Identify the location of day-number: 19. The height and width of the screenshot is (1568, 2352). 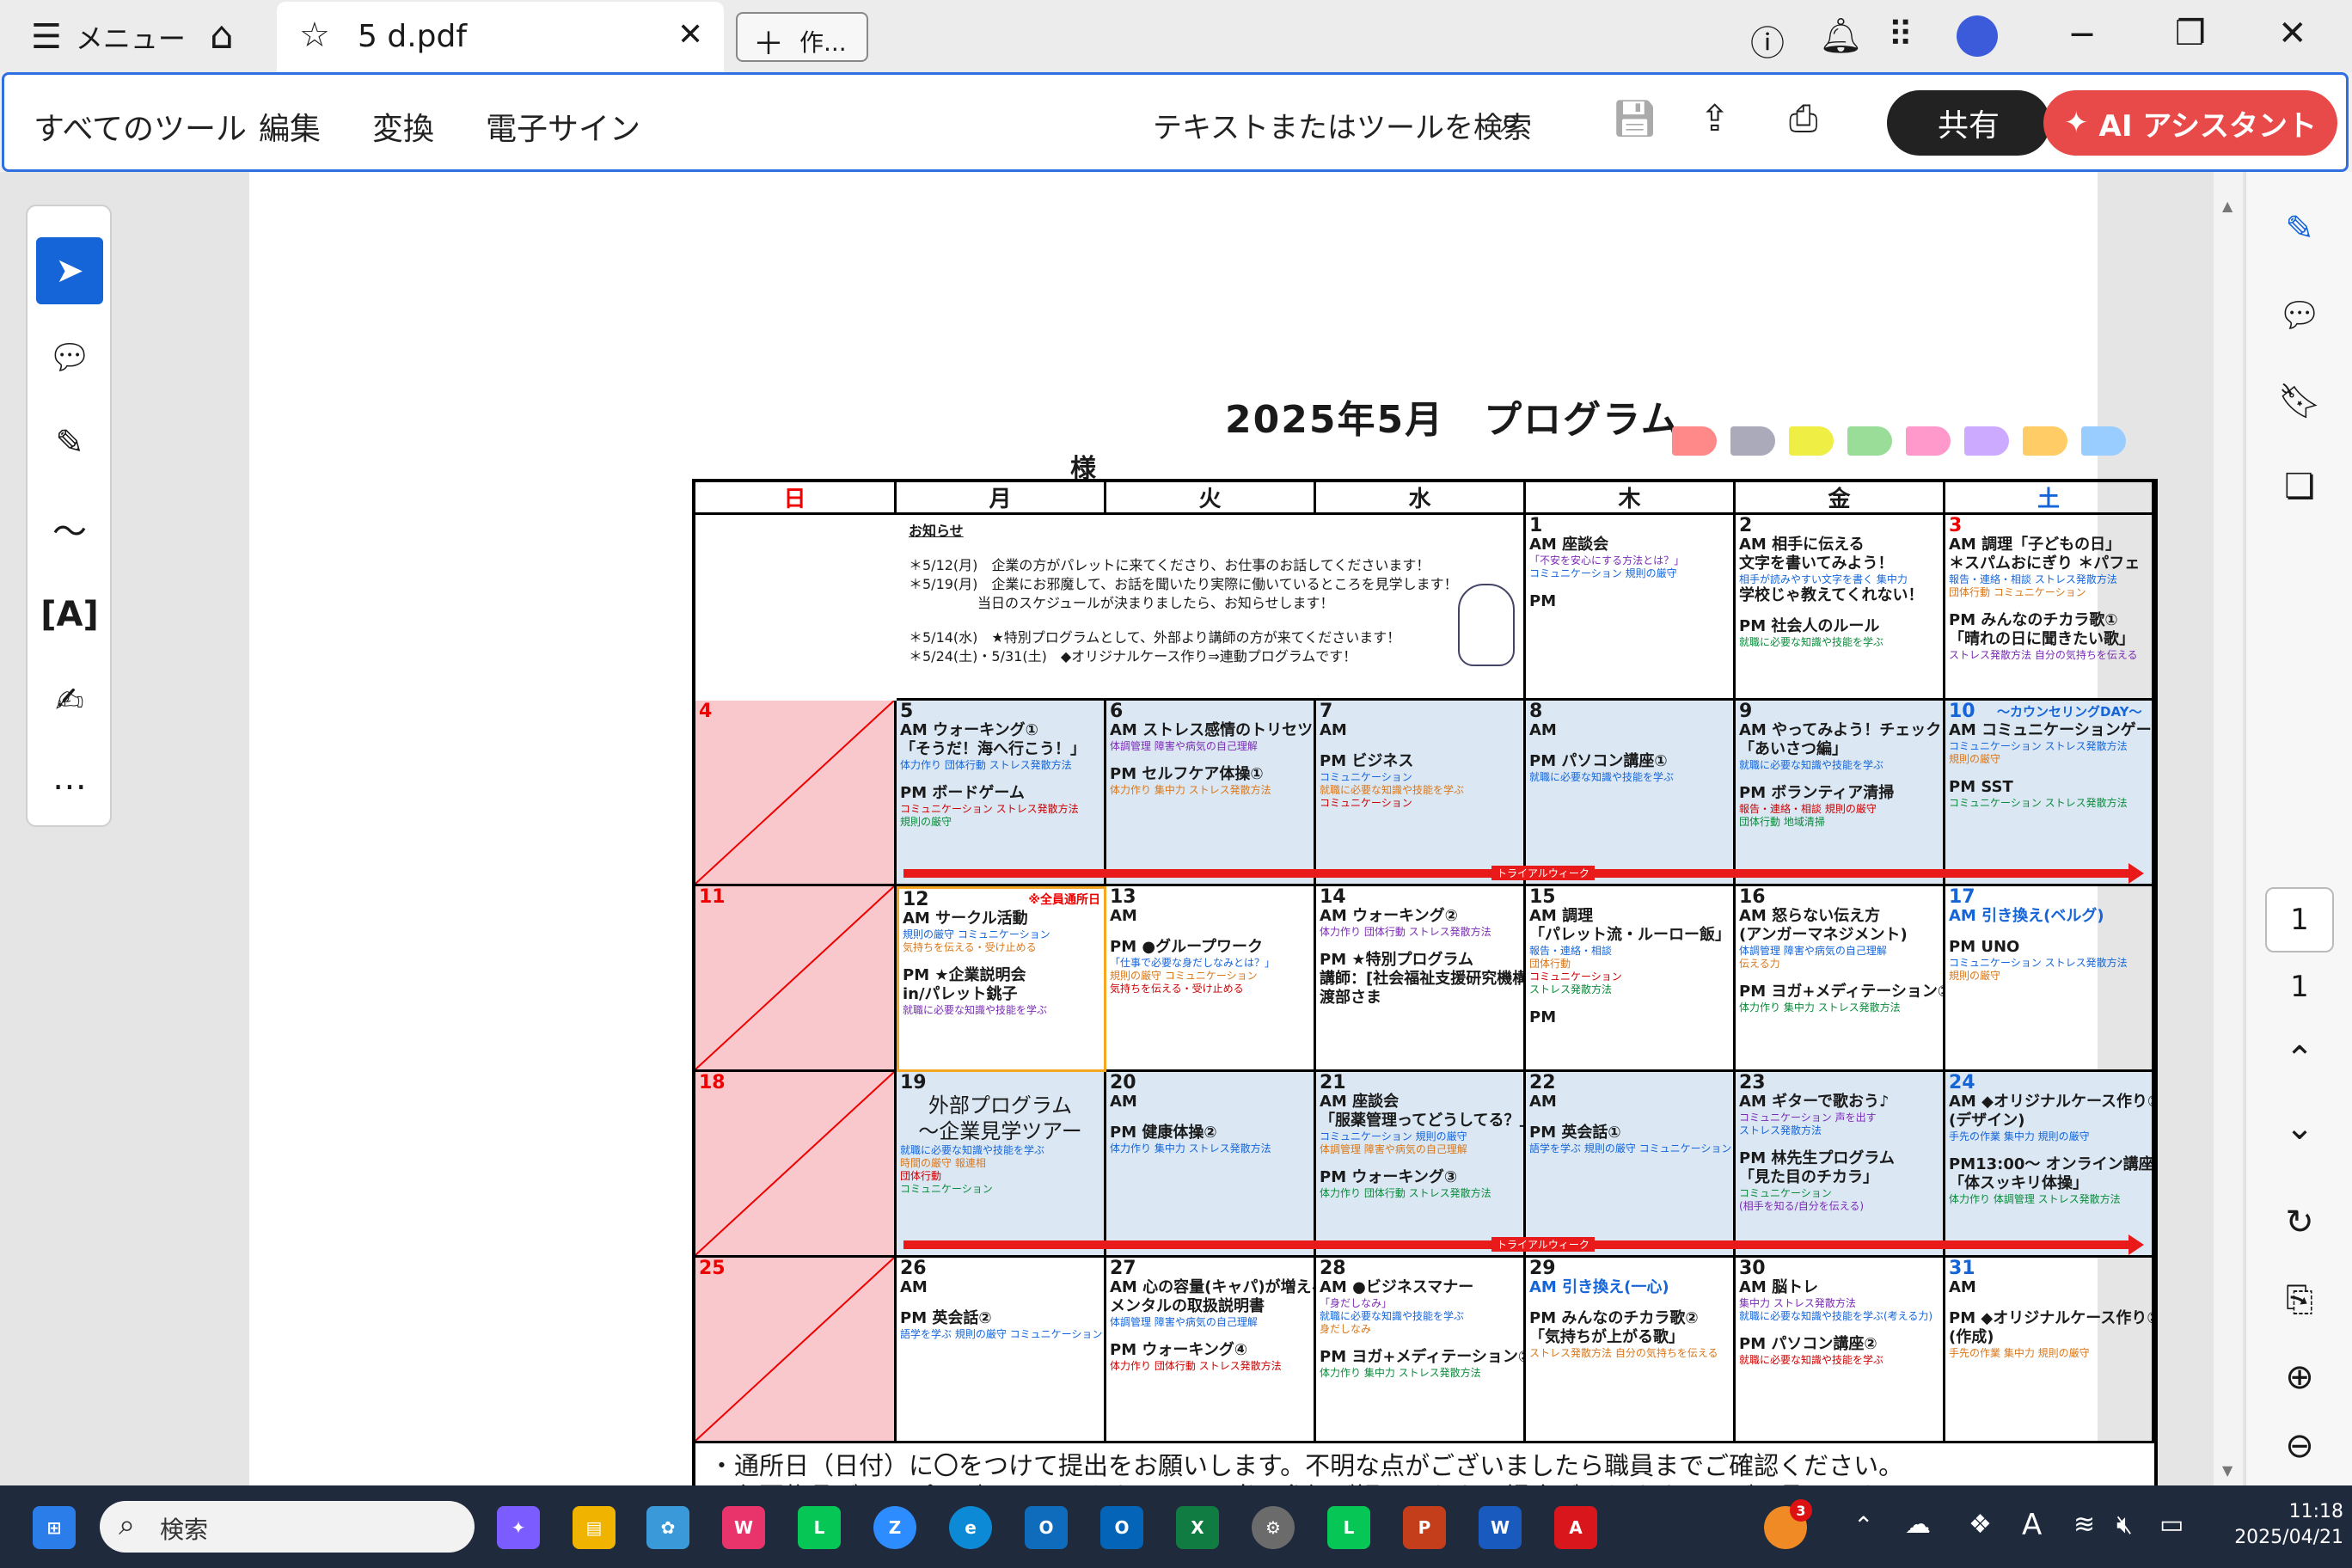
(913, 1082).